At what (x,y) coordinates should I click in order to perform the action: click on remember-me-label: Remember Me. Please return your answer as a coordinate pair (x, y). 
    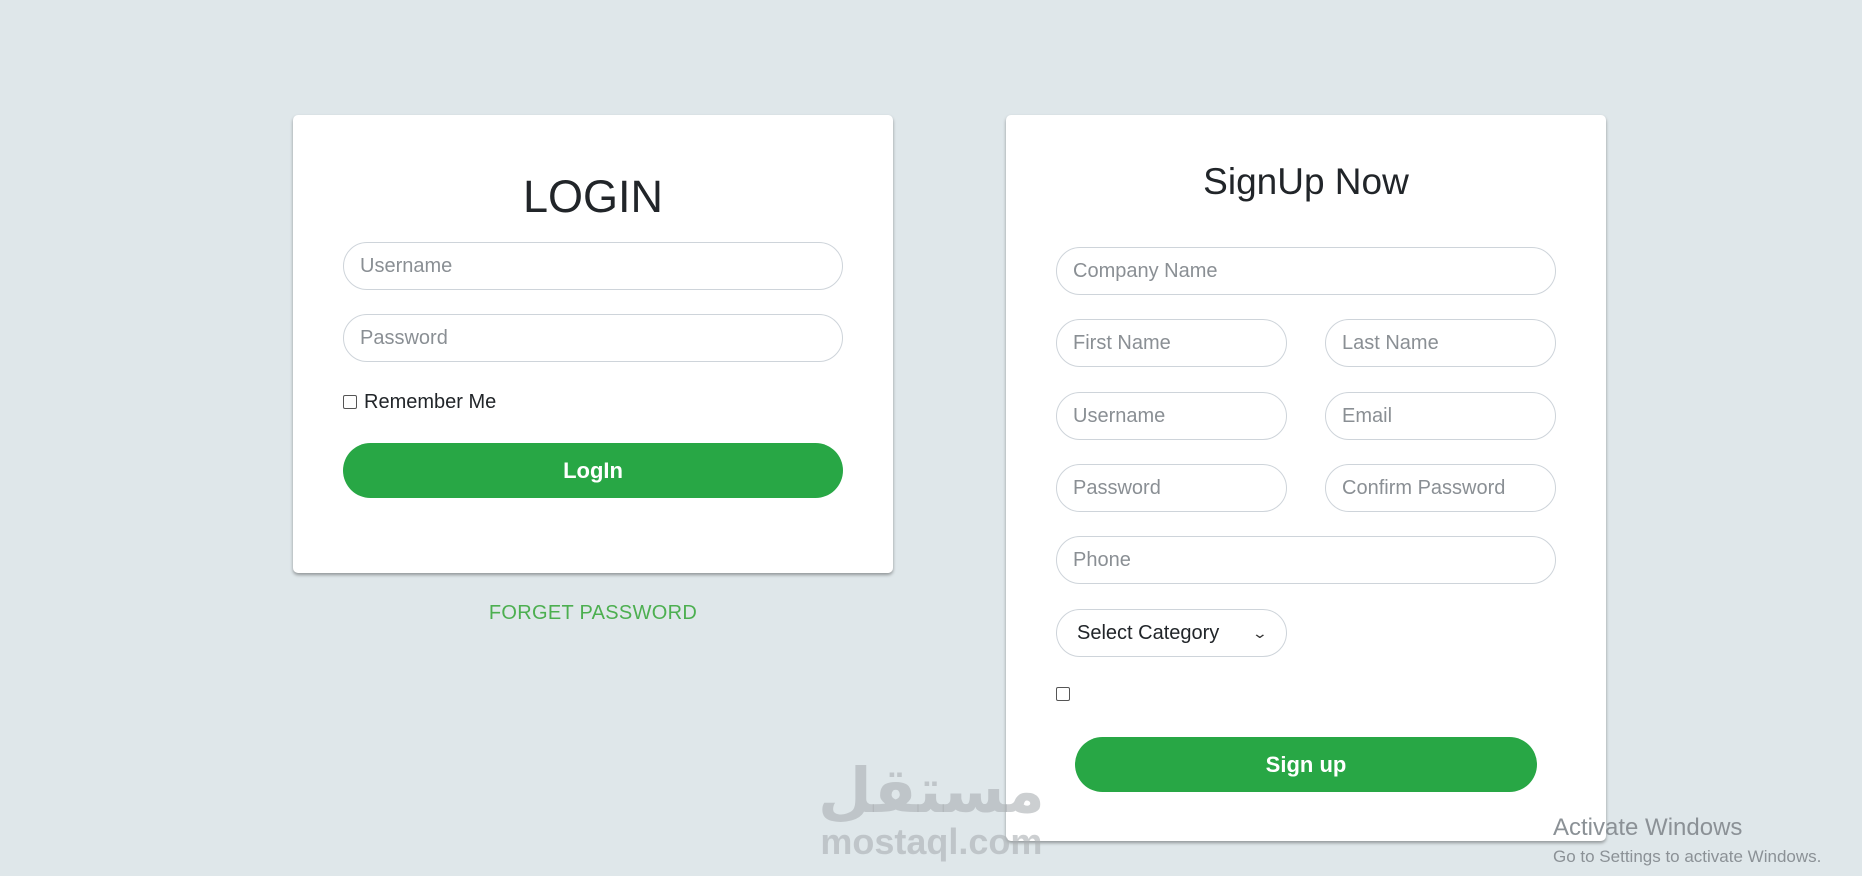
    Looking at the image, I should click on (430, 402).